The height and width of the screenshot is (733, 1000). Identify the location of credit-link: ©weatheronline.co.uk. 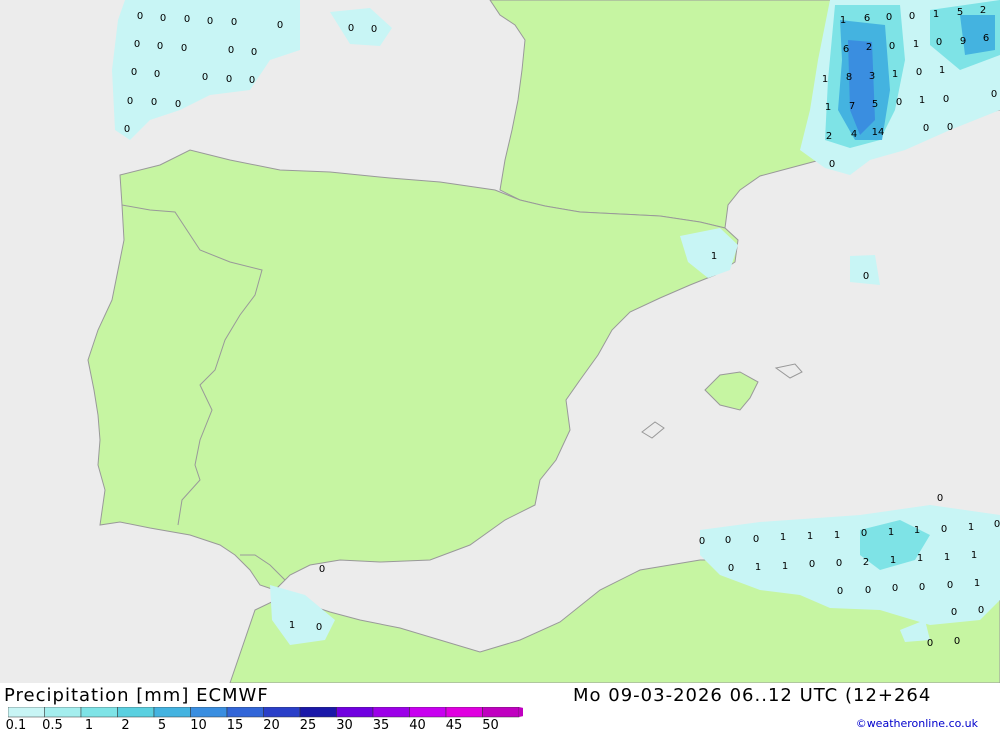
(917, 723).